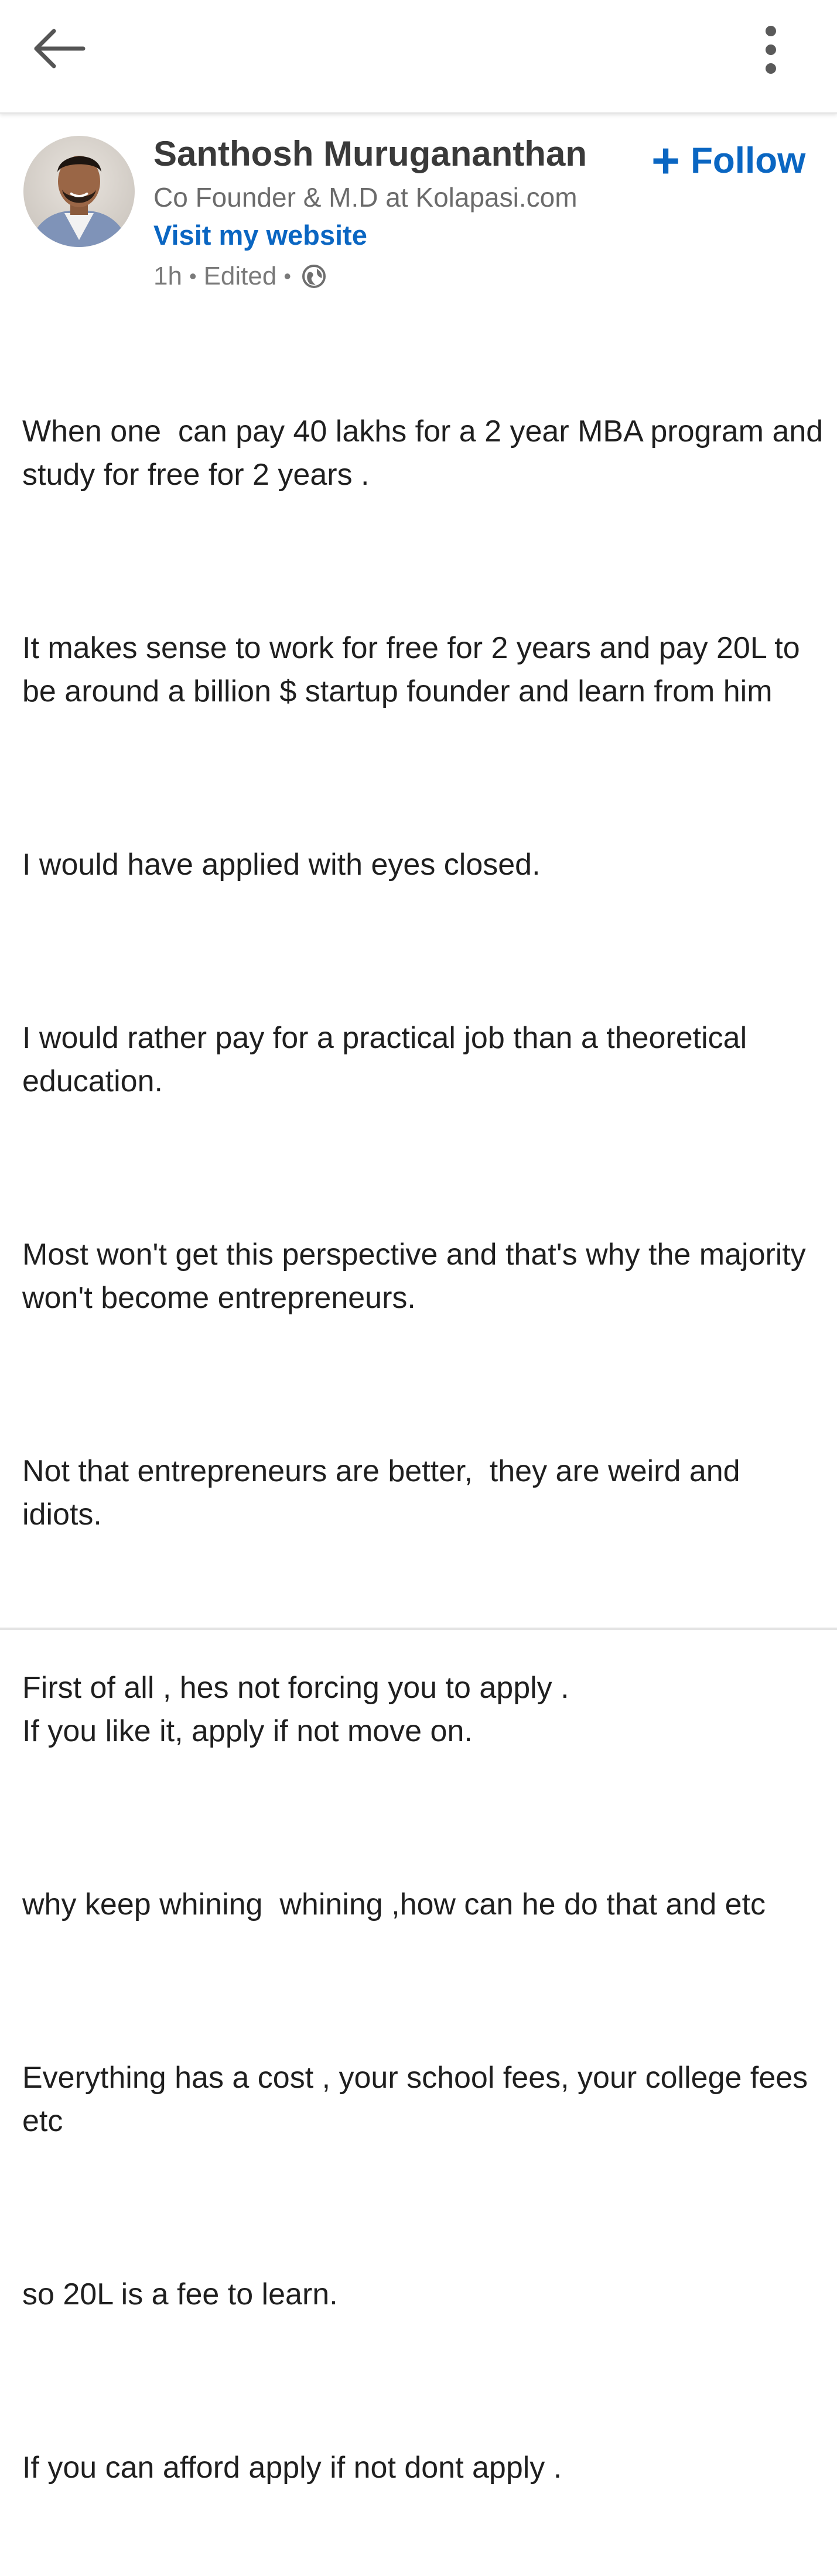  I want to click on more-options-button, so click(770, 50).